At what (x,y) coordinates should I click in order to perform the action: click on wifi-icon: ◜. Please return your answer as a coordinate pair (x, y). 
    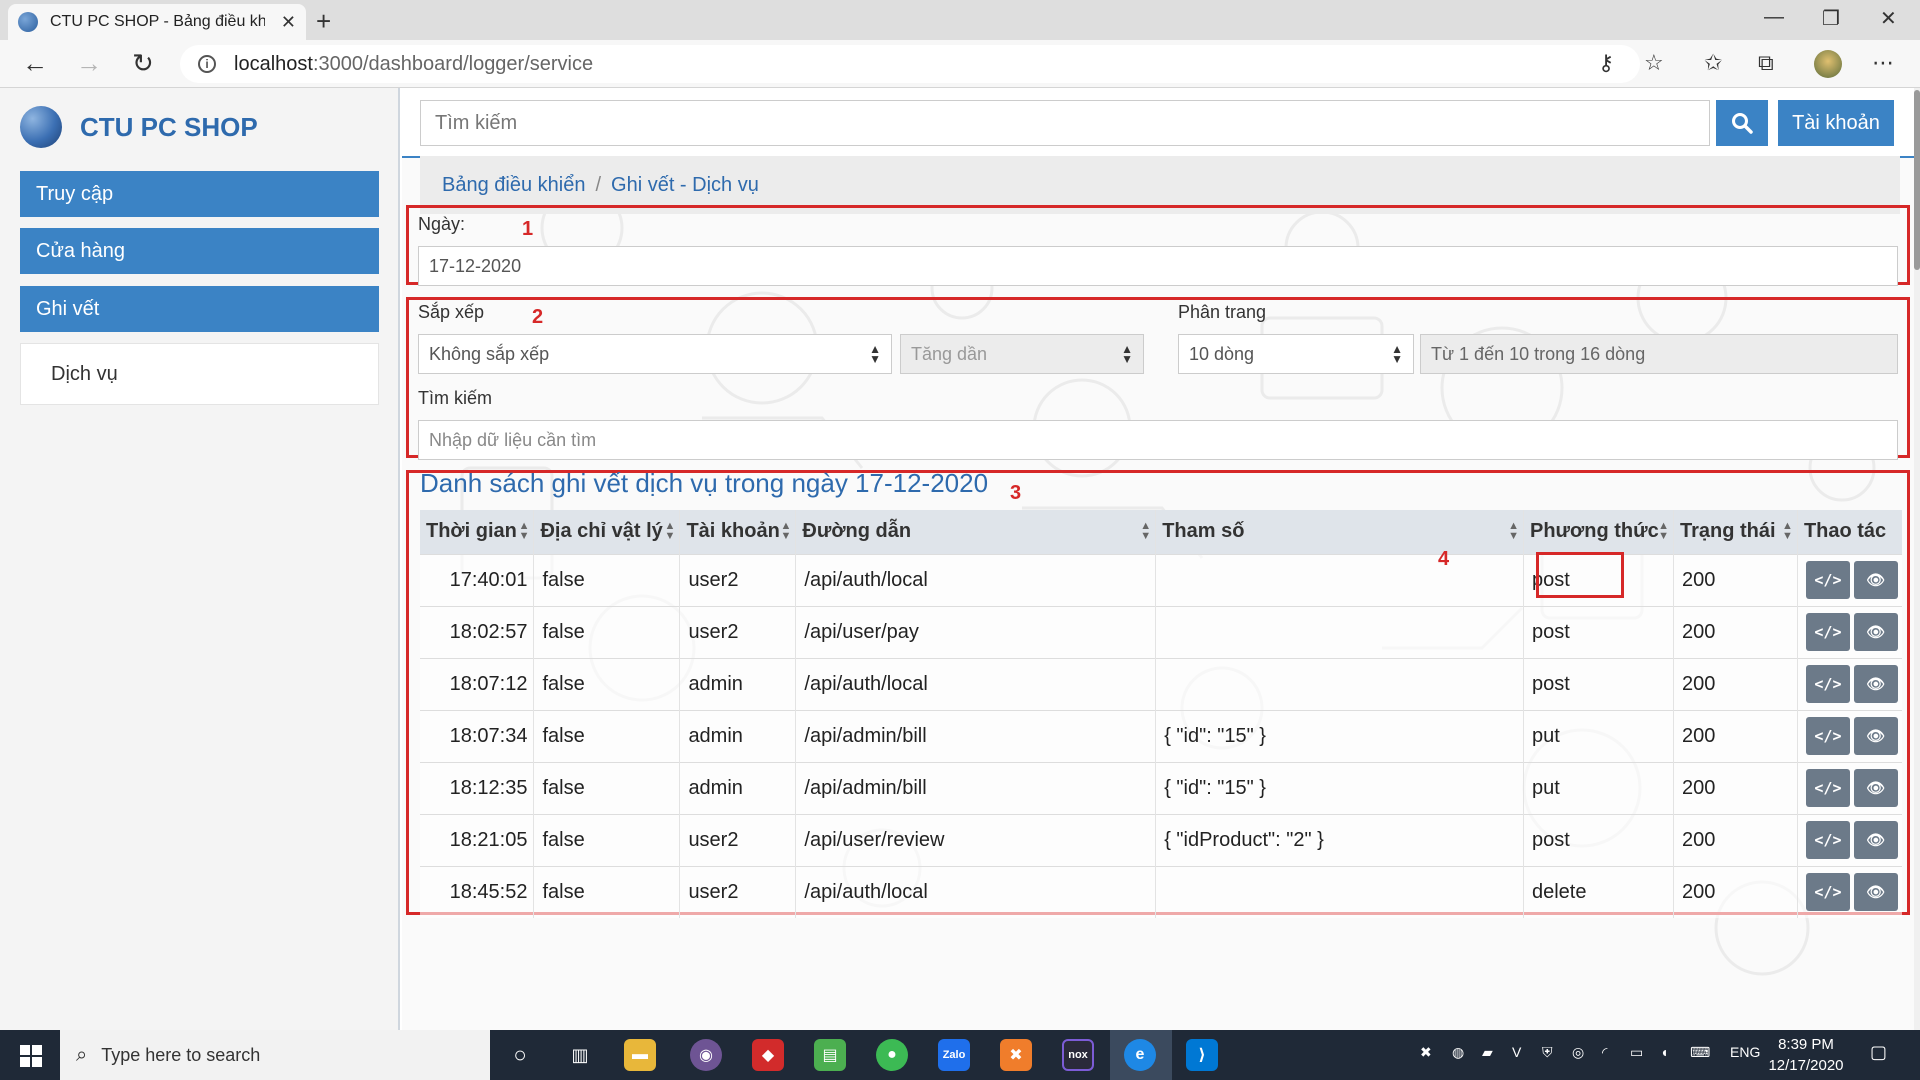
    Looking at the image, I should click on (1604, 1052).